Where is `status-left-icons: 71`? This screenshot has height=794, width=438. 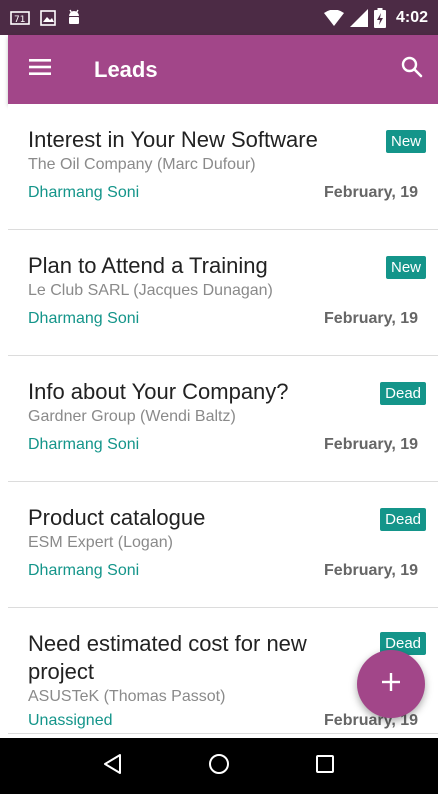
status-left-icons: 71 is located at coordinates (46, 18).